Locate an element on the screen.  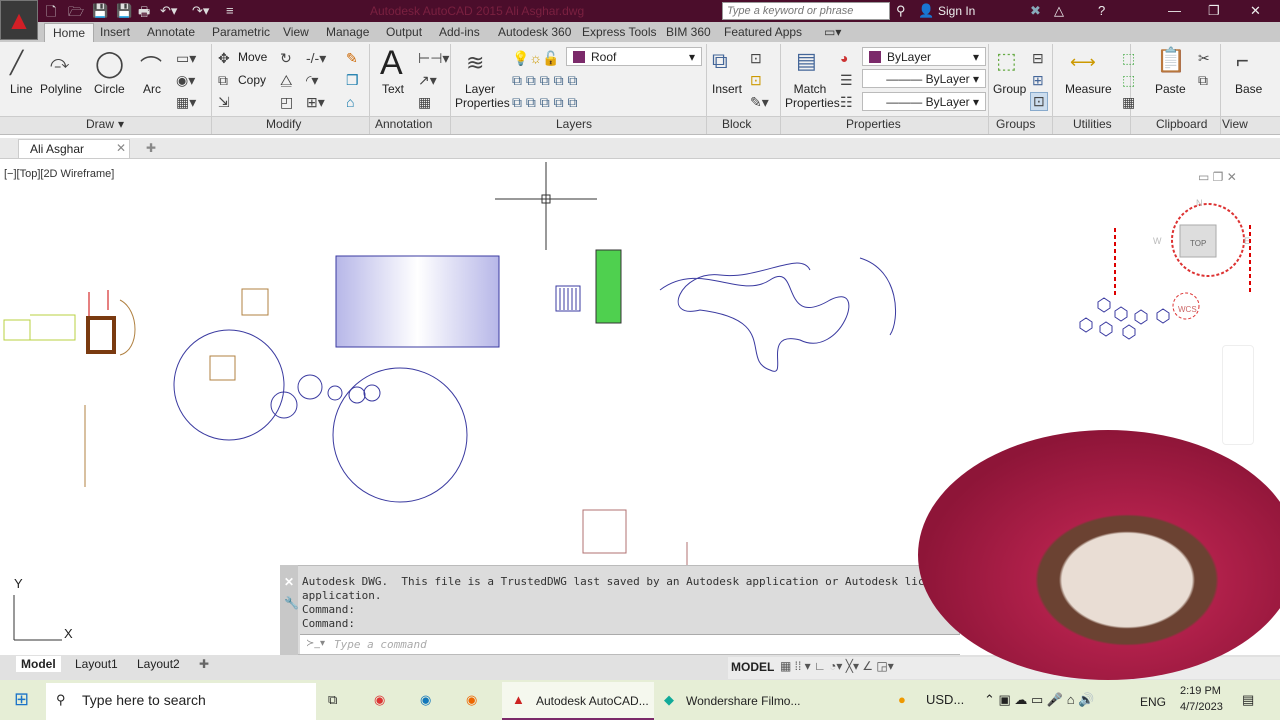
modify-panel-title: Modify is located at coordinates (283, 124).